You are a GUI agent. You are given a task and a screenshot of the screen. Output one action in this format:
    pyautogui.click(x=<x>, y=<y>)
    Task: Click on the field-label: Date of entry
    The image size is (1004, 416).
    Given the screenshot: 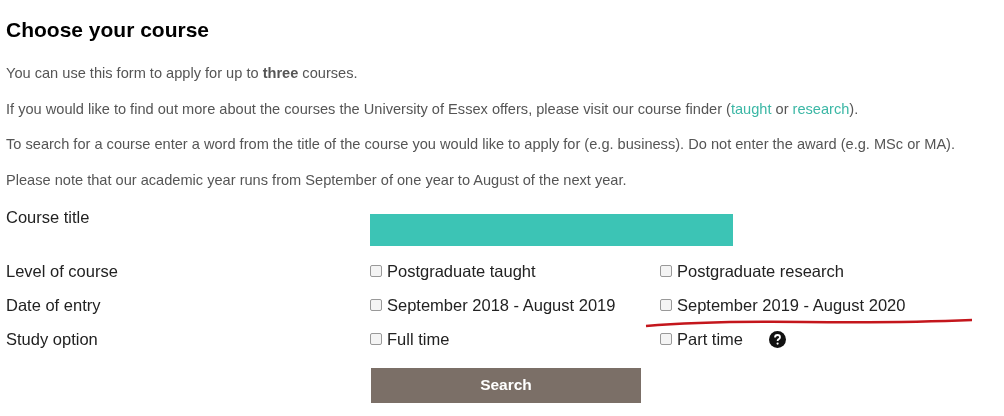 What is the action you would take?
    pyautogui.click(x=54, y=305)
    